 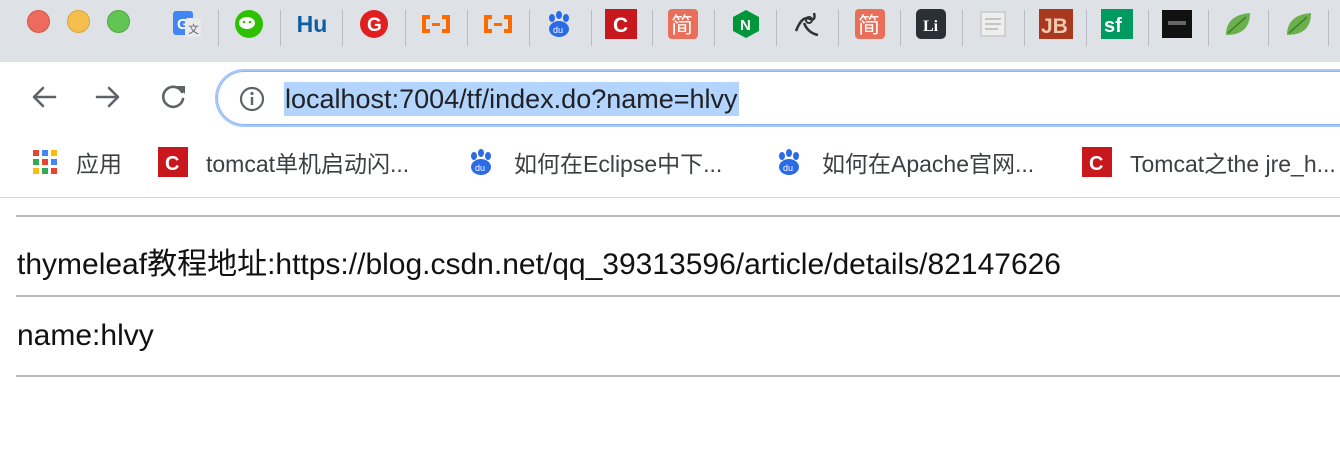 I want to click on forward-button, so click(x=108, y=97).